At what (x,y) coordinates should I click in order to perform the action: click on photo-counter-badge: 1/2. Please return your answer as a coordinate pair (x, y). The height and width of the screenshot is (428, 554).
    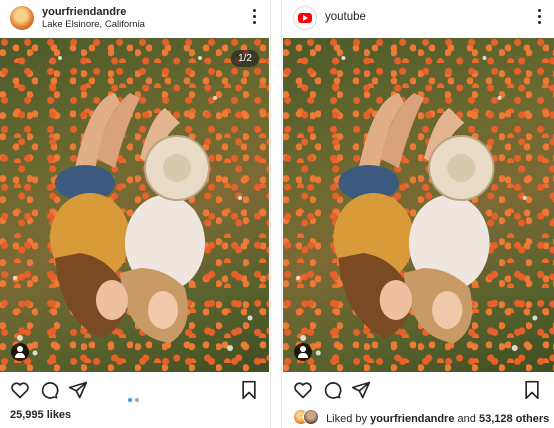
    Looking at the image, I should click on (245, 58).